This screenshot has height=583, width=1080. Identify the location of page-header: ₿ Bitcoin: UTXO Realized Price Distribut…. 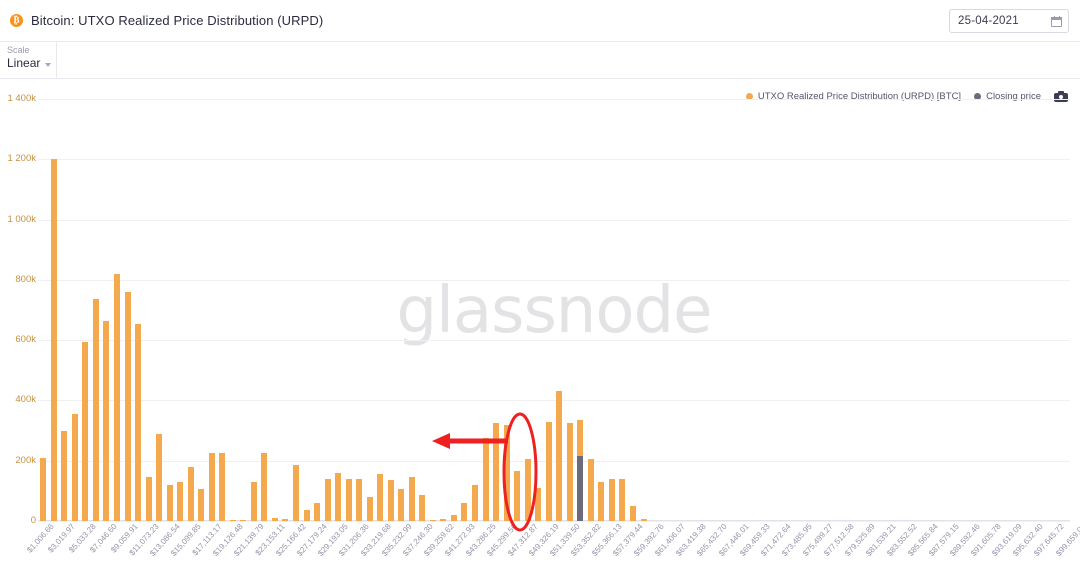
(540, 21).